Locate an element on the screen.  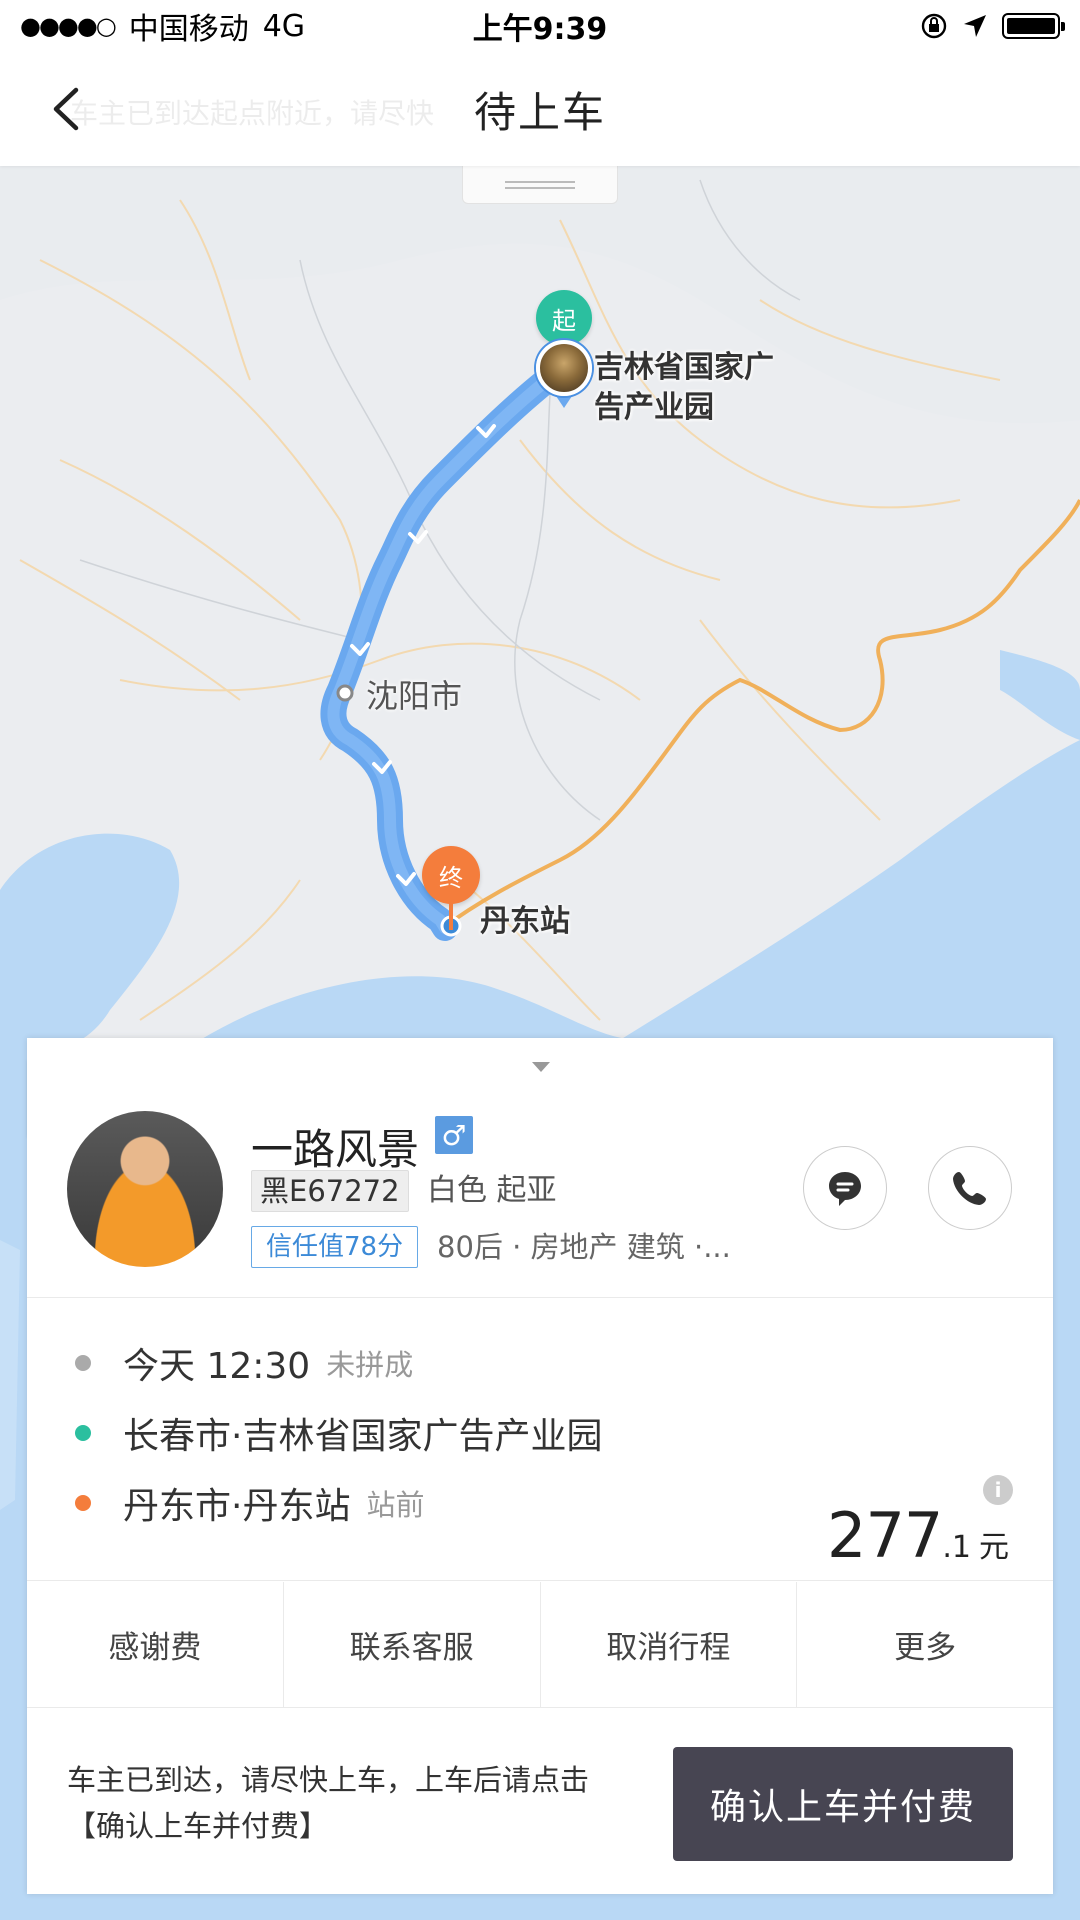
rotation-lock-icon is located at coordinates (934, 26).